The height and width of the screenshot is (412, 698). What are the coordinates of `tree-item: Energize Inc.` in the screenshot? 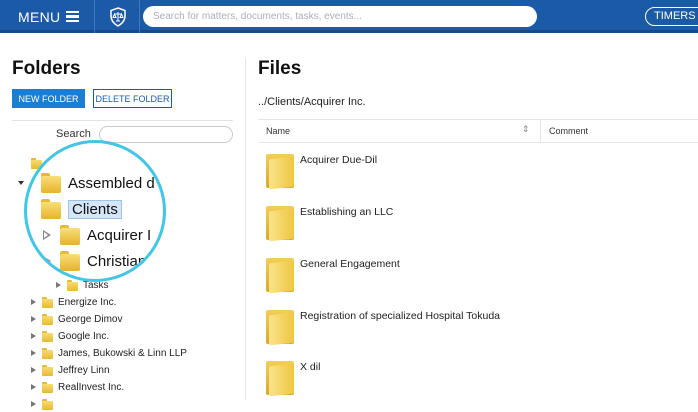 It's located at (73, 302).